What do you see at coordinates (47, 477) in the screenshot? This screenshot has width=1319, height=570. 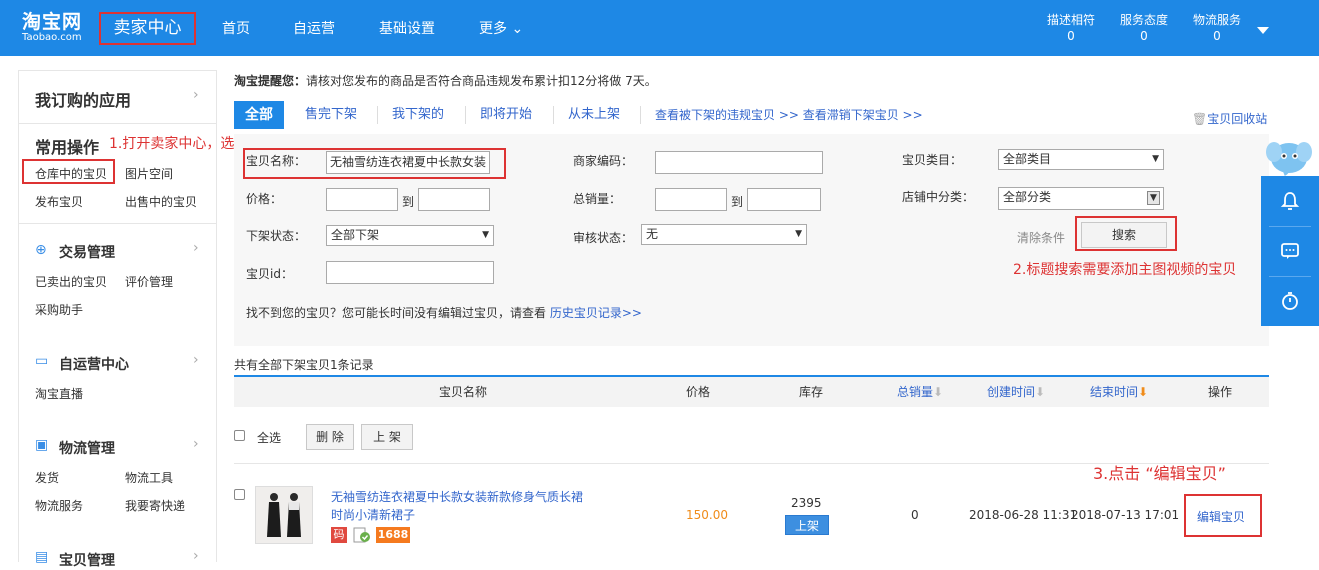 I see `sidebar-item-ship: 发货` at bounding box center [47, 477].